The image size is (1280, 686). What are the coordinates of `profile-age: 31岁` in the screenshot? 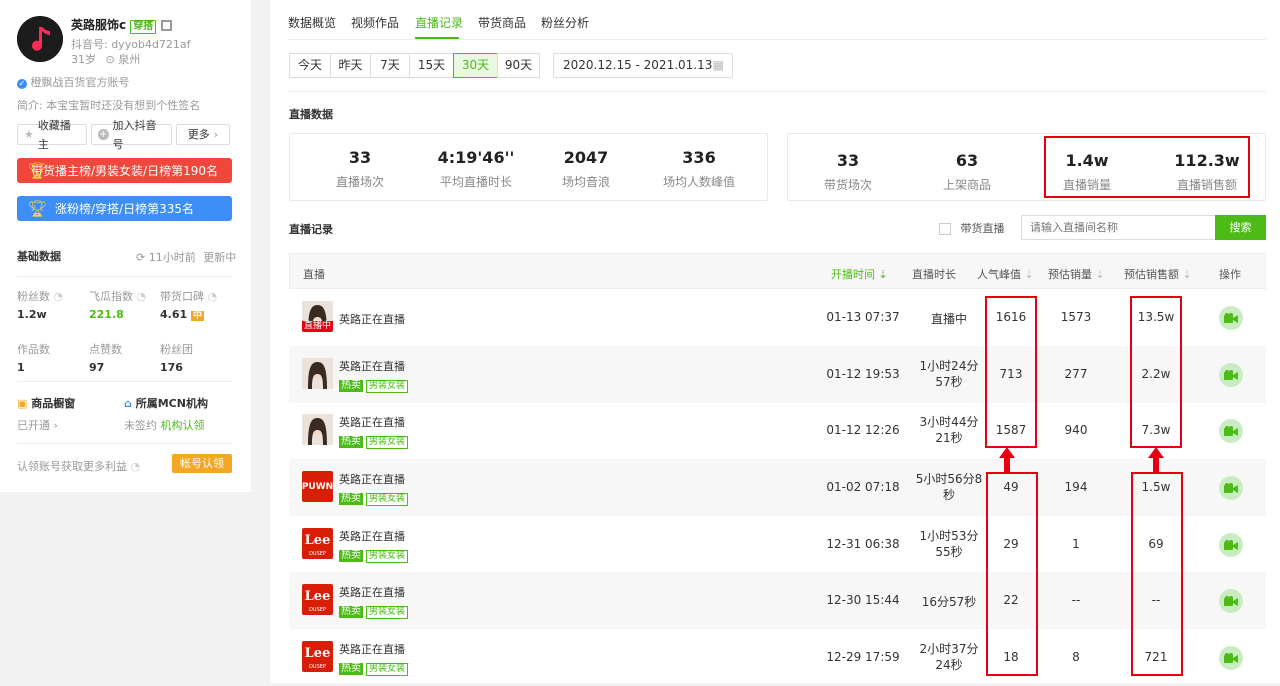 It's located at (83, 59).